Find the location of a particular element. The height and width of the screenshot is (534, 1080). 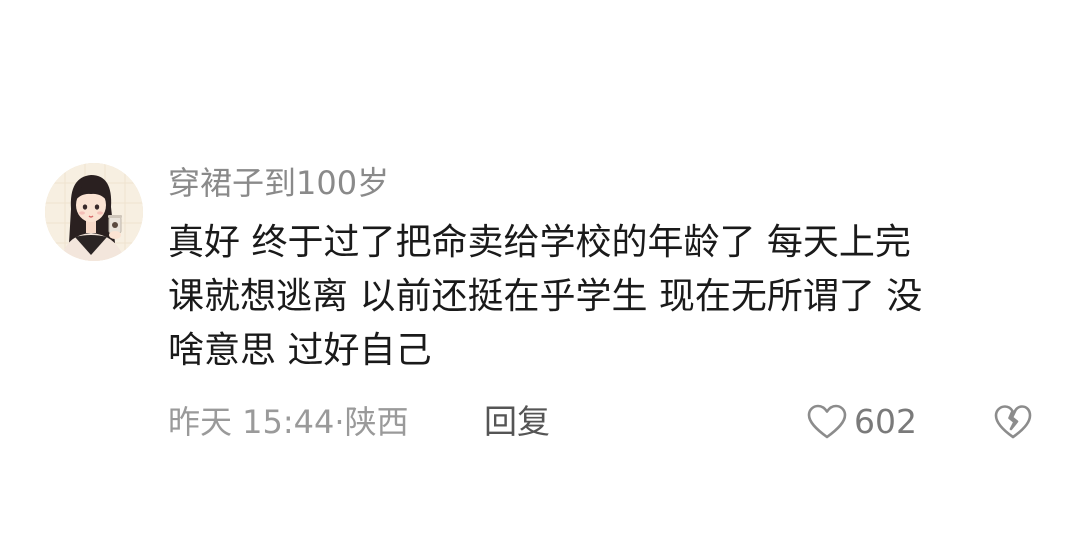

heart-outline-icon is located at coordinates (827, 421).